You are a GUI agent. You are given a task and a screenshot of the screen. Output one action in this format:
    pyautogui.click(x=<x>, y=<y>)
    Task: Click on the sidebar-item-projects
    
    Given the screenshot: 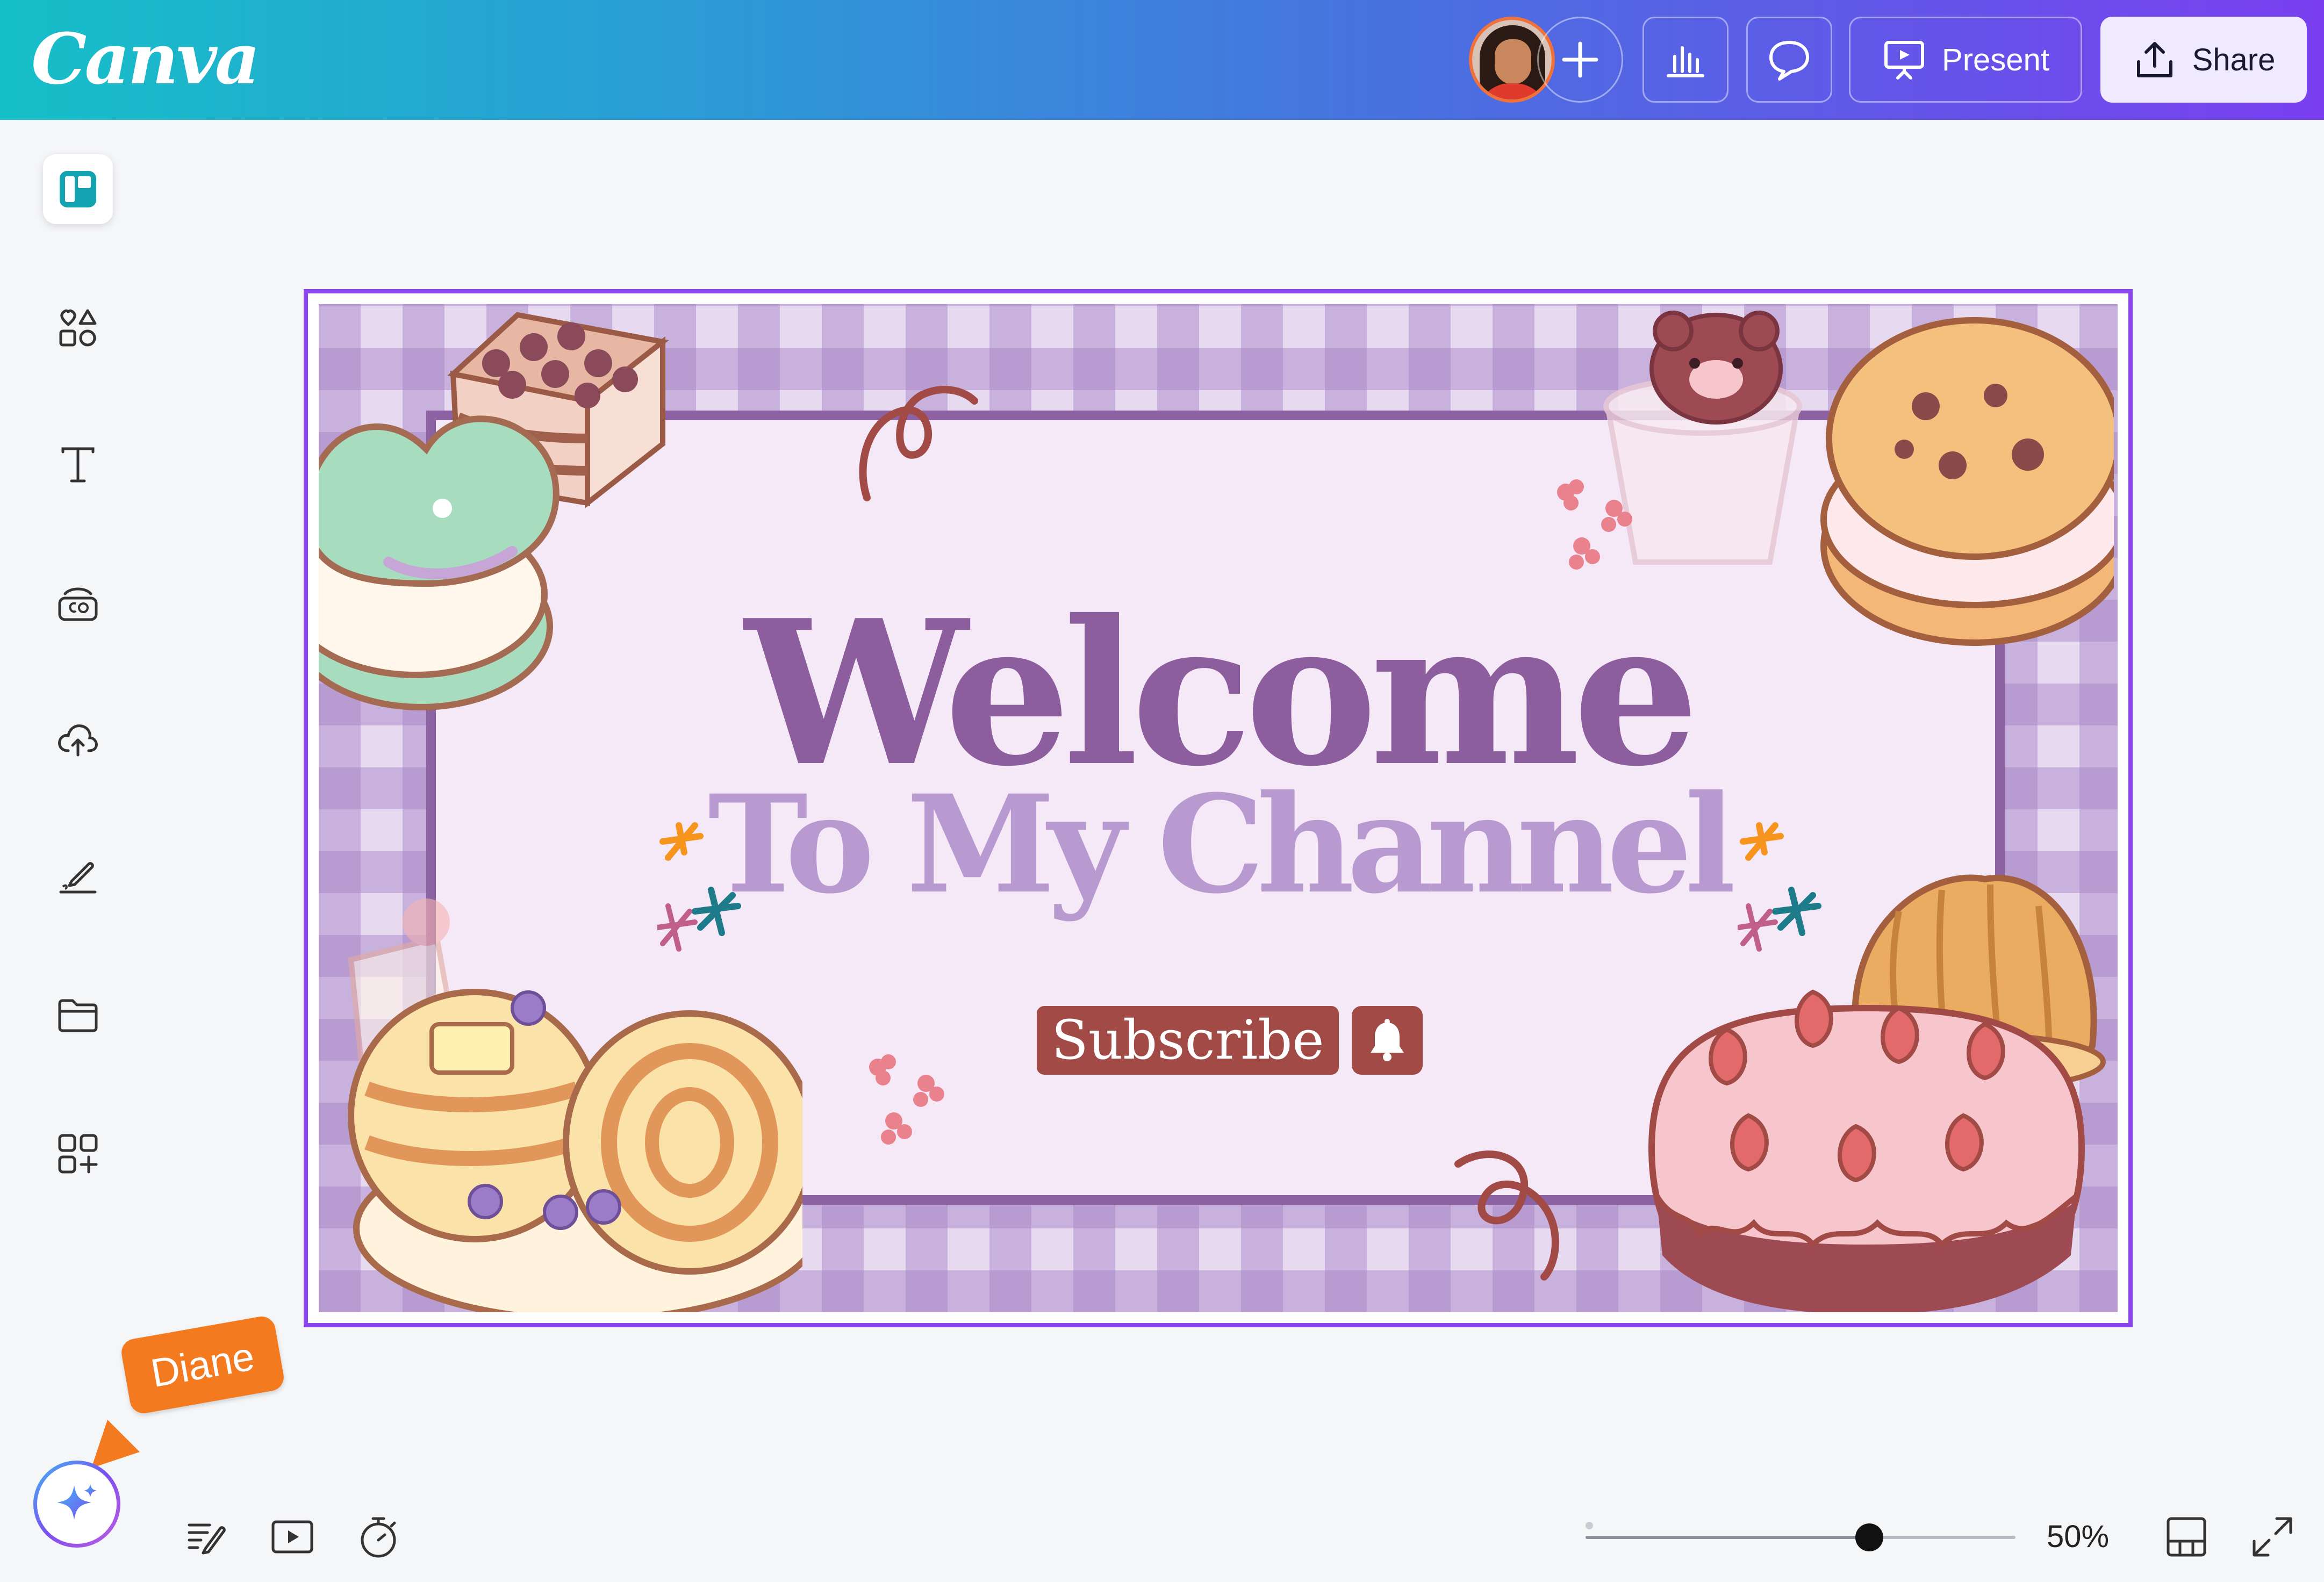 What is the action you would take?
    pyautogui.click(x=78, y=1016)
    